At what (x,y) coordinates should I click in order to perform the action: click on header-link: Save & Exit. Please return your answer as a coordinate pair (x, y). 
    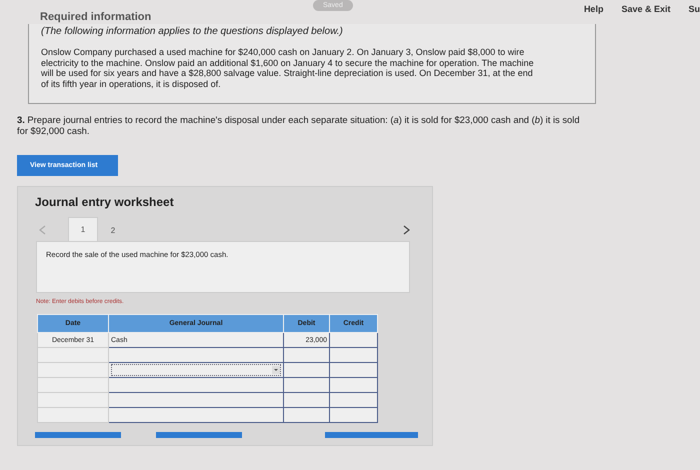
    Looking at the image, I should click on (645, 9).